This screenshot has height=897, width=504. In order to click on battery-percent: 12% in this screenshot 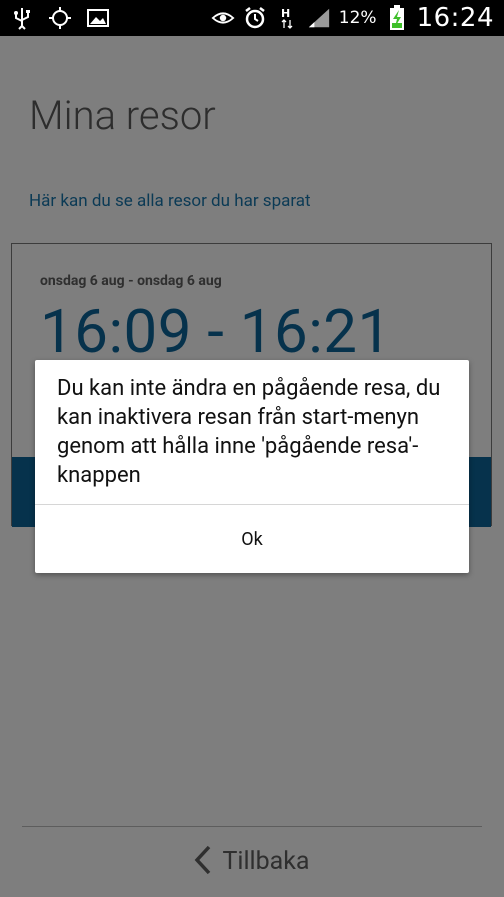, I will do `click(357, 18)`.